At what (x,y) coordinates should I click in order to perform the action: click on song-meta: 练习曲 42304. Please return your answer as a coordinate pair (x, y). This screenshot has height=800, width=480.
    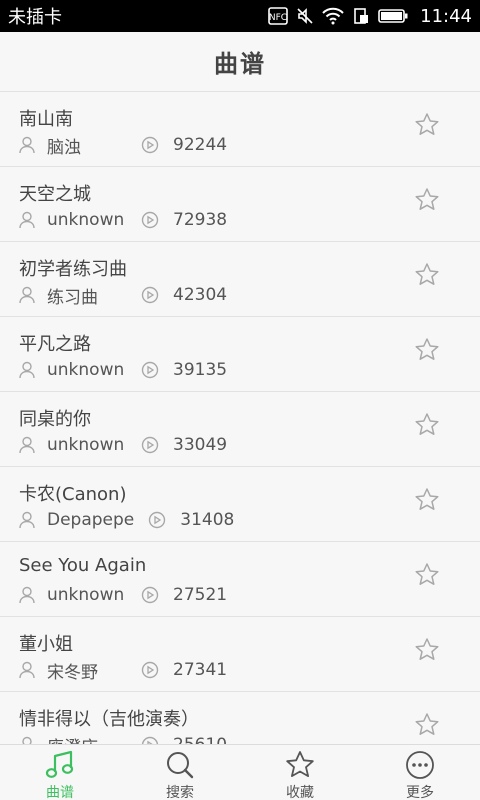
    Looking at the image, I should click on (123, 296).